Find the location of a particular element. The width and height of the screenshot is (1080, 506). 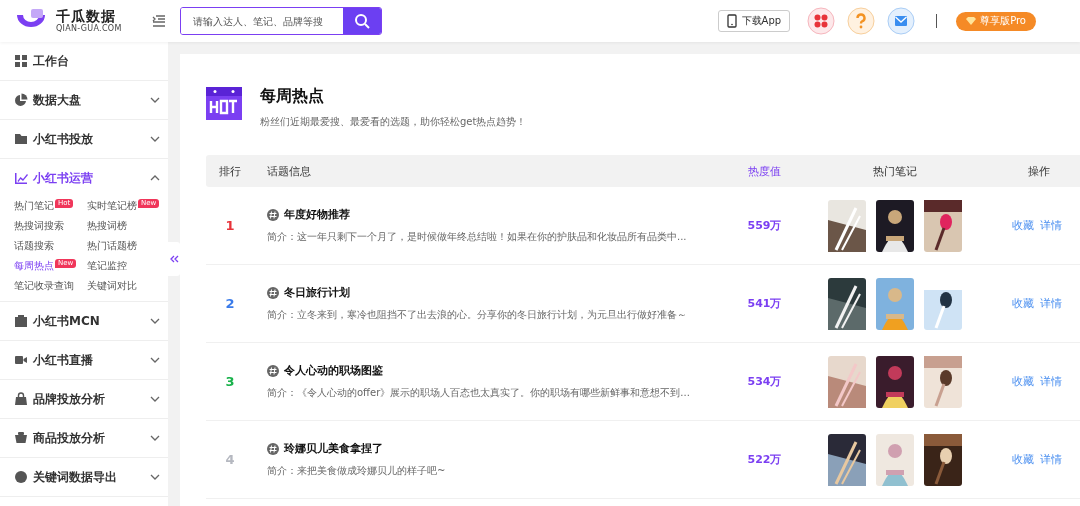

video-icon is located at coordinates (21, 360).